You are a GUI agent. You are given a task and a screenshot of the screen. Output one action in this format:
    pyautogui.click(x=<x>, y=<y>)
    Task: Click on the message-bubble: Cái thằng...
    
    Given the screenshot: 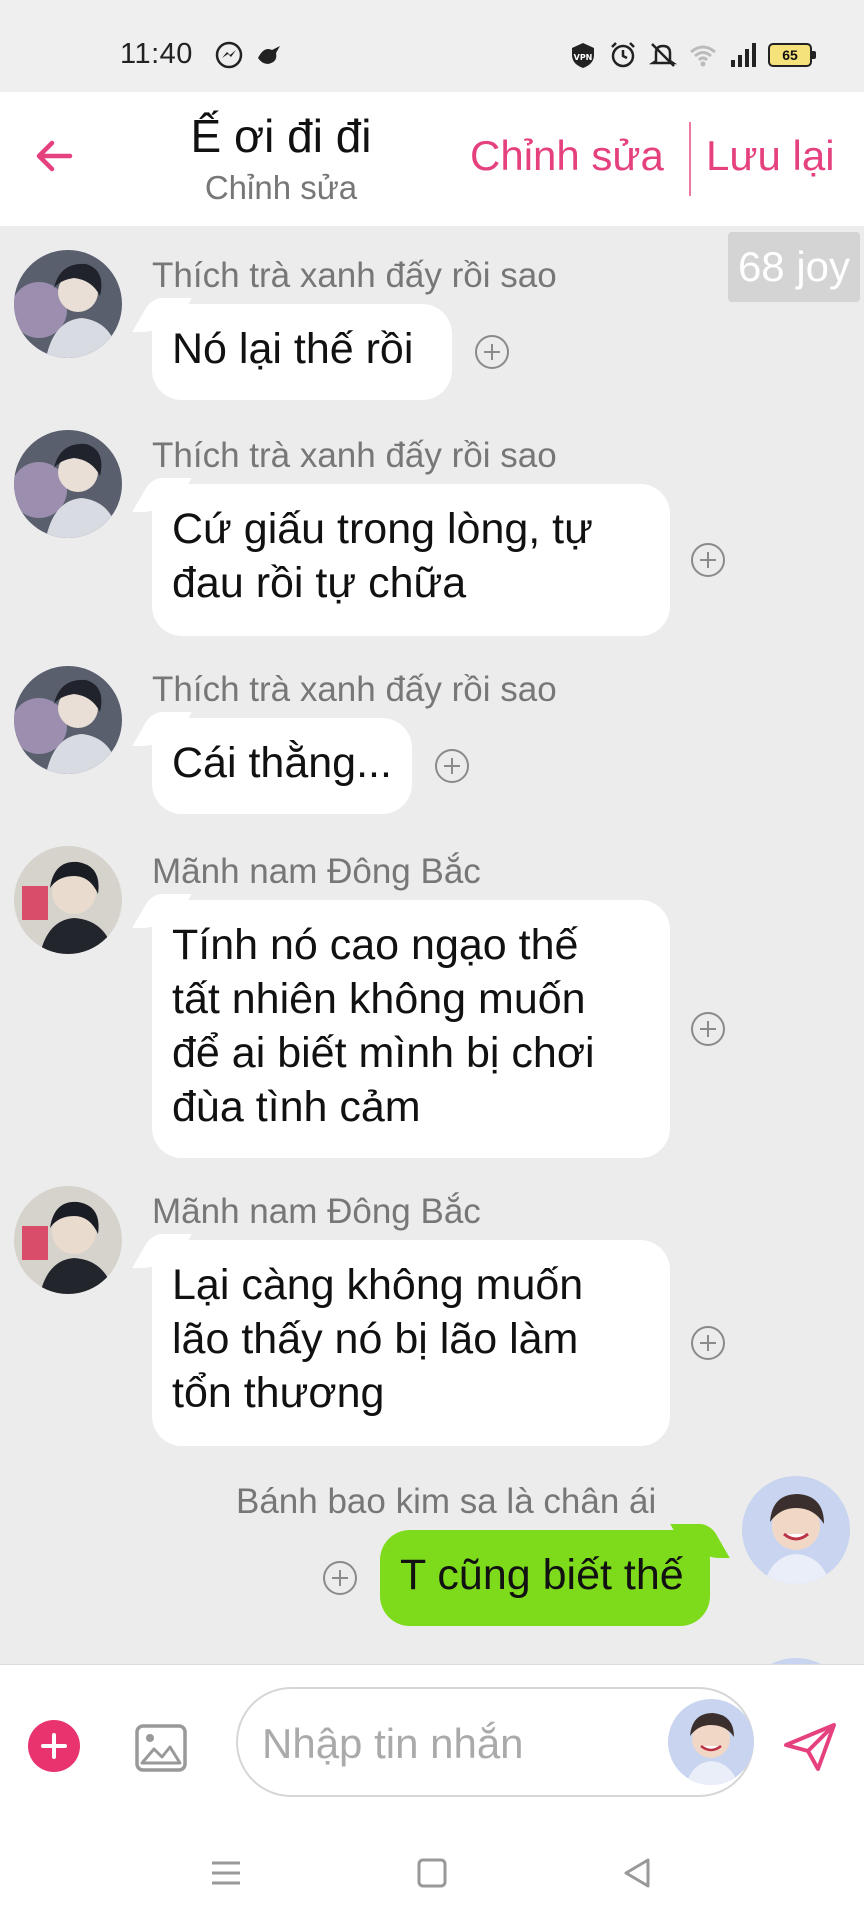 What is the action you would take?
    pyautogui.click(x=282, y=766)
    